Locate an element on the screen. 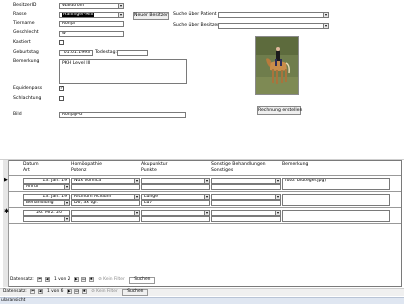 The width and height of the screenshot is (404, 304). subform-nav-position: 1 von 2 is located at coordinates (62, 280).